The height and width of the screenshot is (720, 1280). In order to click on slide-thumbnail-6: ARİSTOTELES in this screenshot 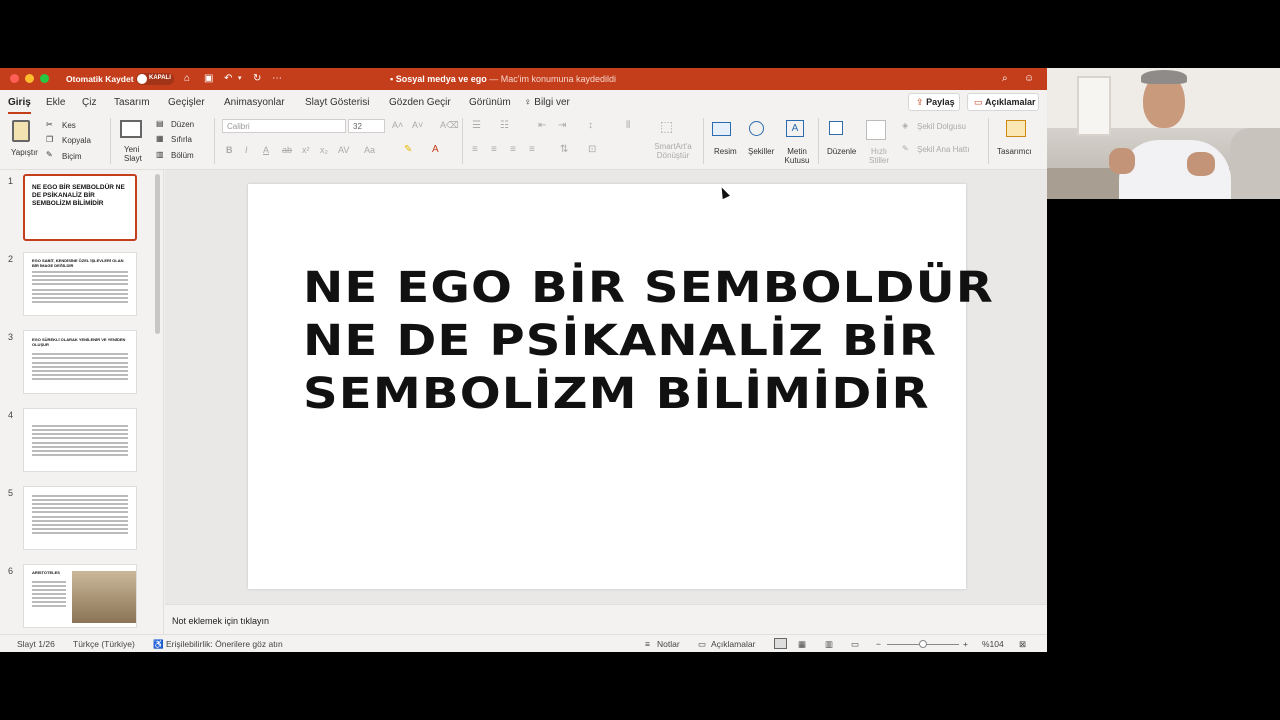, I will do `click(80, 596)`.